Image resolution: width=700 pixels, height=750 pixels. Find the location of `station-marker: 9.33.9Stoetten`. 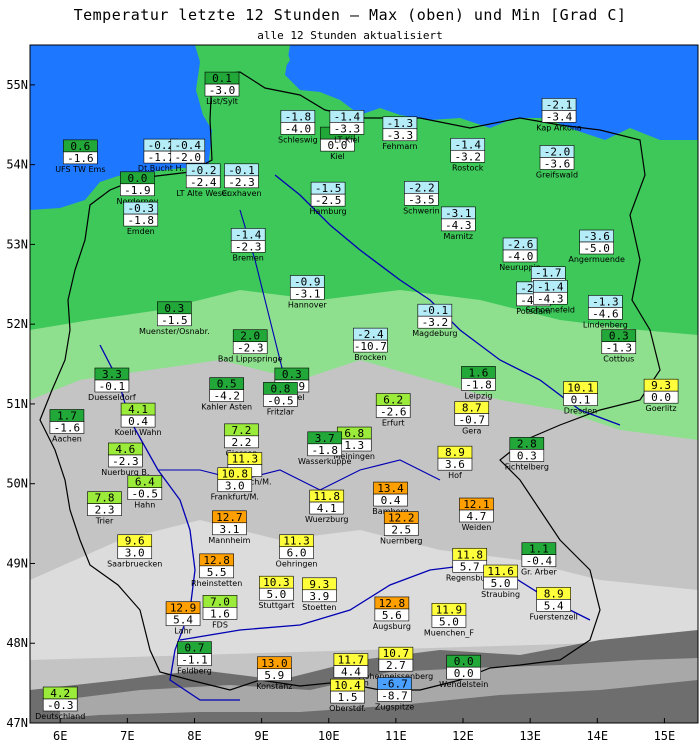

station-marker: 9.33.9Stoetten is located at coordinates (319, 594).